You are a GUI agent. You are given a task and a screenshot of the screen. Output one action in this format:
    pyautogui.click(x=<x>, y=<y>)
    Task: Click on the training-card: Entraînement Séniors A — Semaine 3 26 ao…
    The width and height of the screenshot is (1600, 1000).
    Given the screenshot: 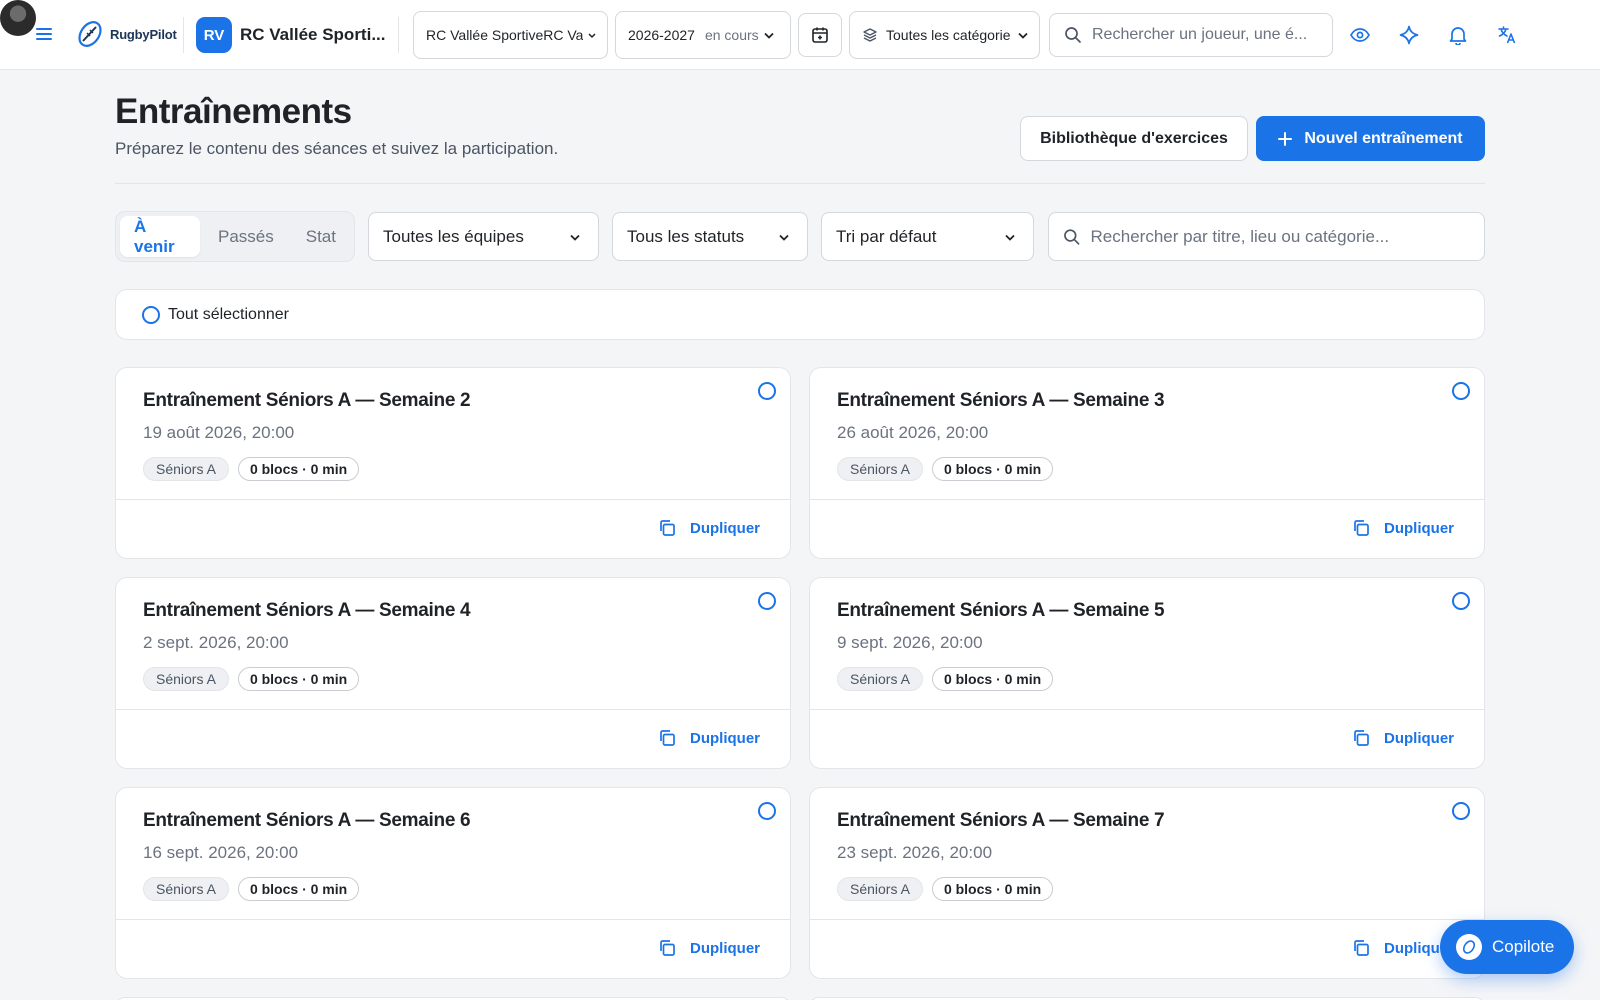 What is the action you would take?
    pyautogui.click(x=1147, y=463)
    